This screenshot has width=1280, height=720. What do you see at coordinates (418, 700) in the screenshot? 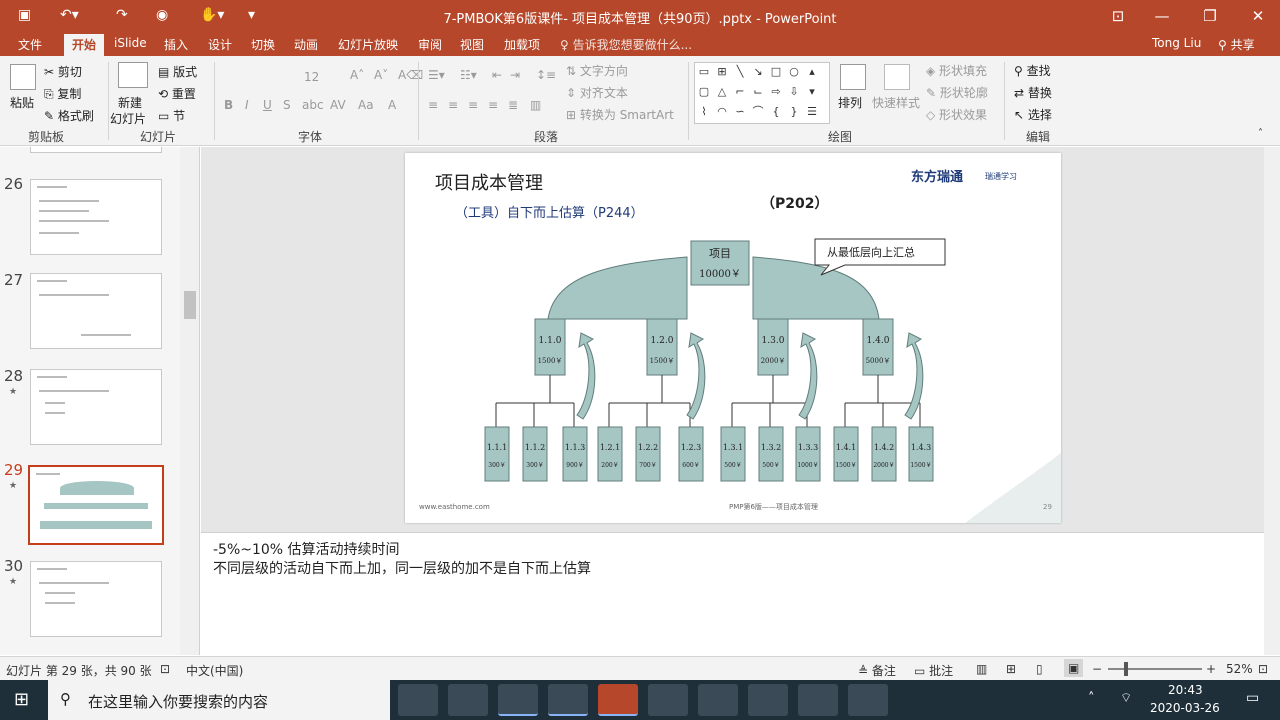
I see `file-explorer-icon` at bounding box center [418, 700].